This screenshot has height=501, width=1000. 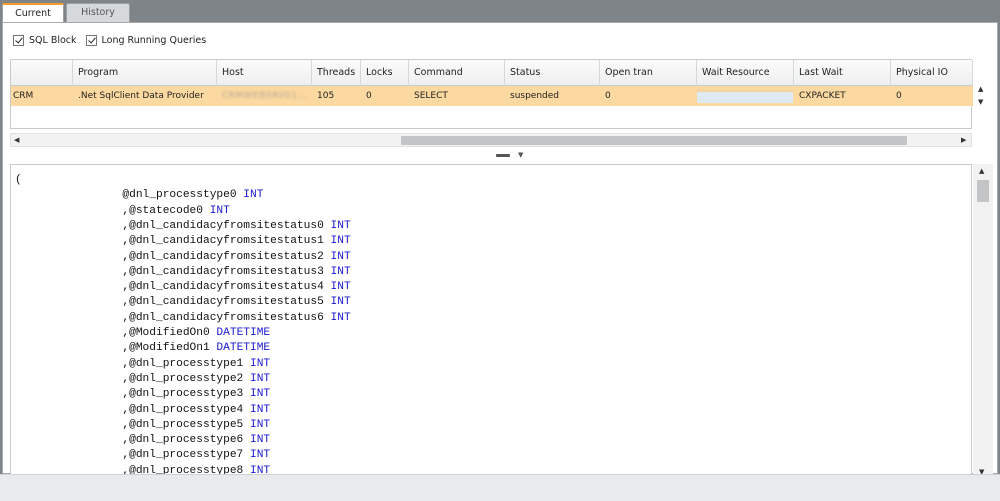 I want to click on code-line: ,@dnl_processtype5 INT, so click(x=142, y=425).